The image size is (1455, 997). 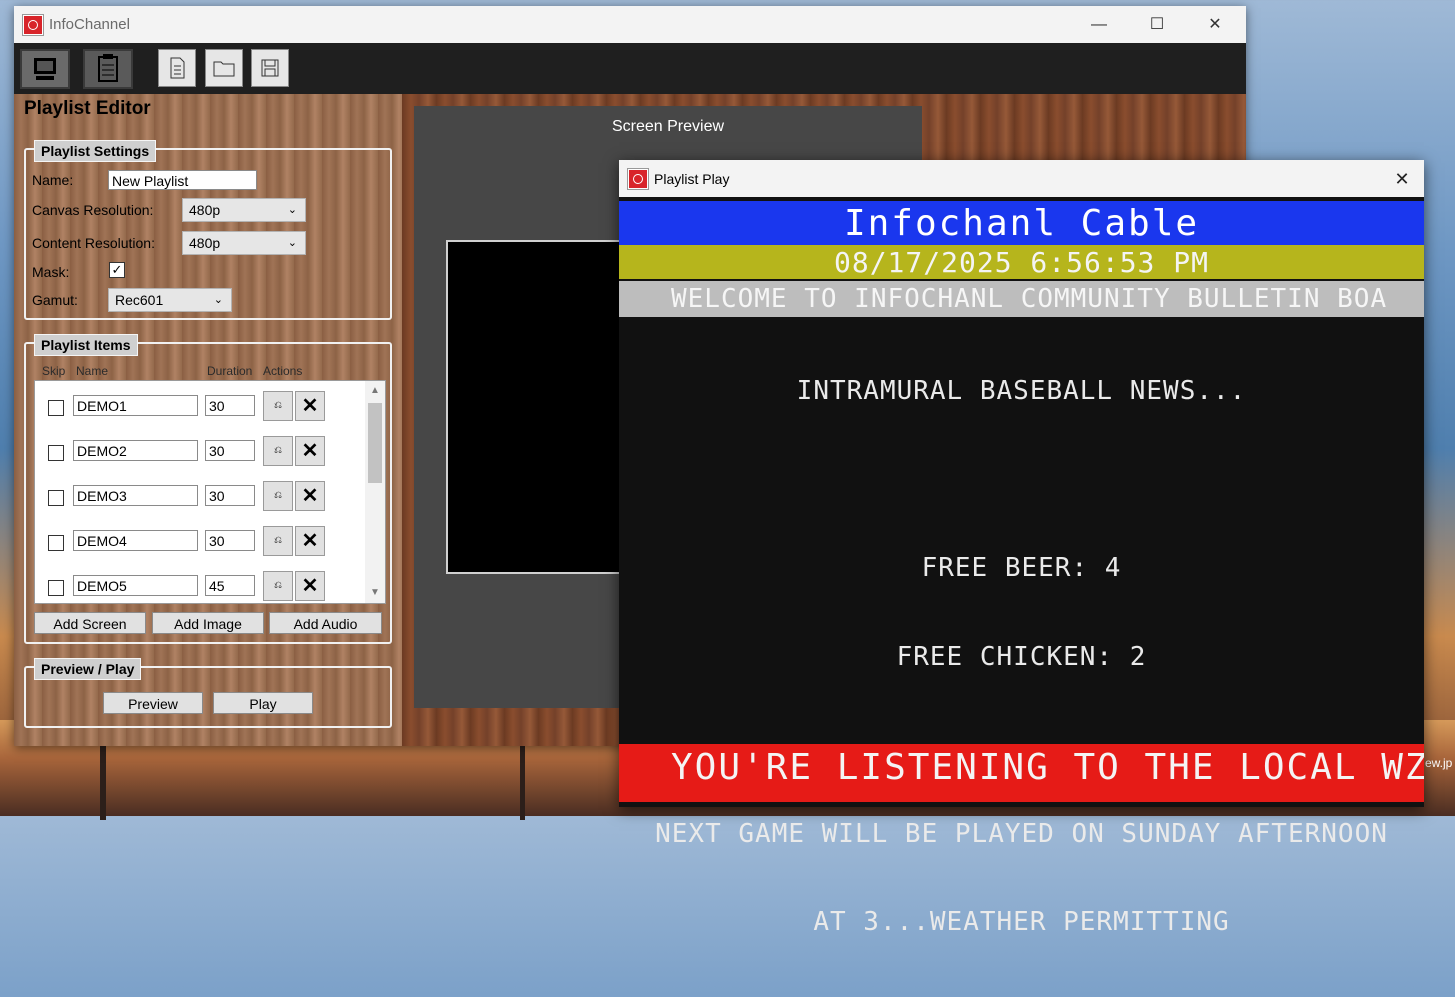 I want to click on list-item: DEMO1 30 ⎌ ✕, so click(x=200, y=413).